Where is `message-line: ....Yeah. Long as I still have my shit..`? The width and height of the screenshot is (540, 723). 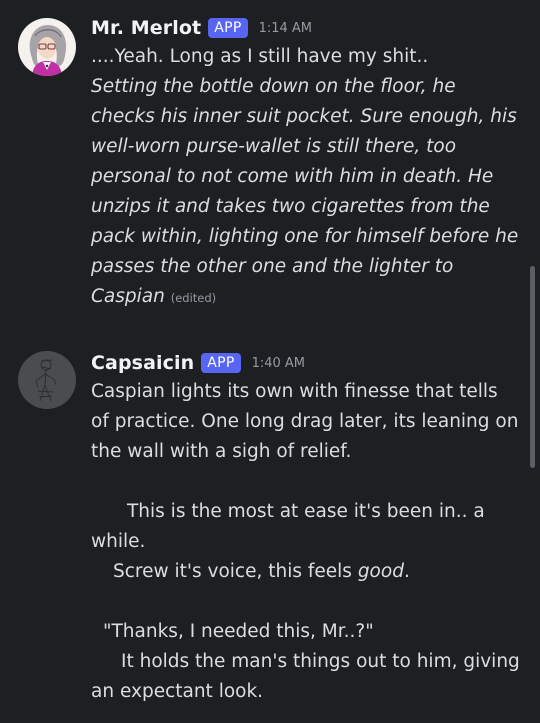
message-line: ....Yeah. Long as I still have my shit.. is located at coordinates (260, 56).